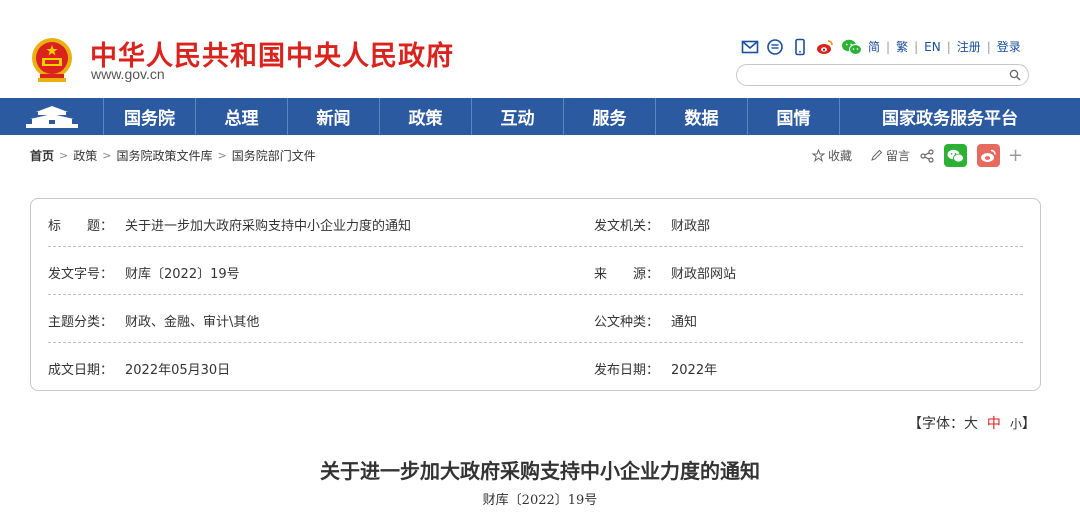 The image size is (1080, 529). I want to click on publish-date-label: 发布日期：, so click(627, 370).